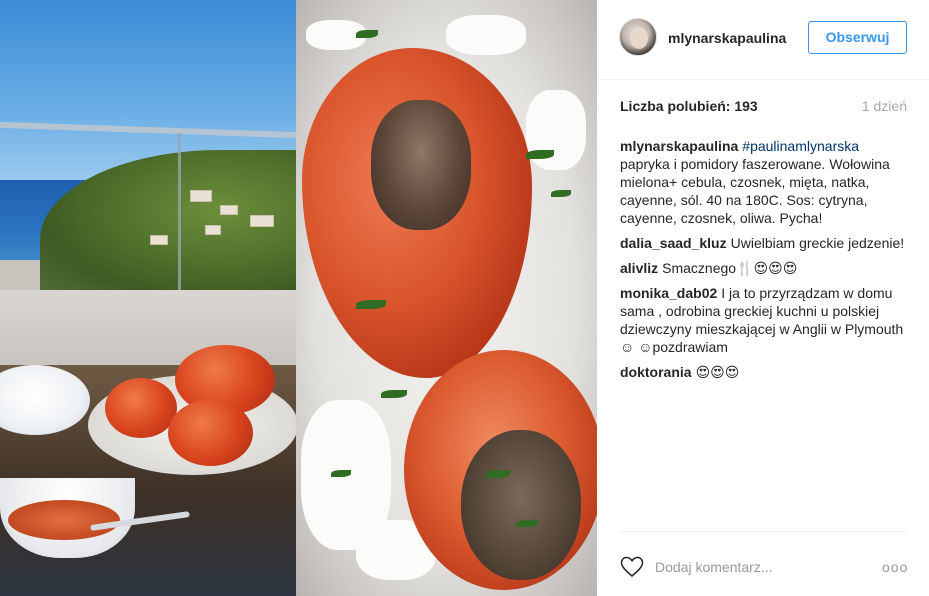 The height and width of the screenshot is (596, 929). I want to click on comment-input, so click(760, 567).